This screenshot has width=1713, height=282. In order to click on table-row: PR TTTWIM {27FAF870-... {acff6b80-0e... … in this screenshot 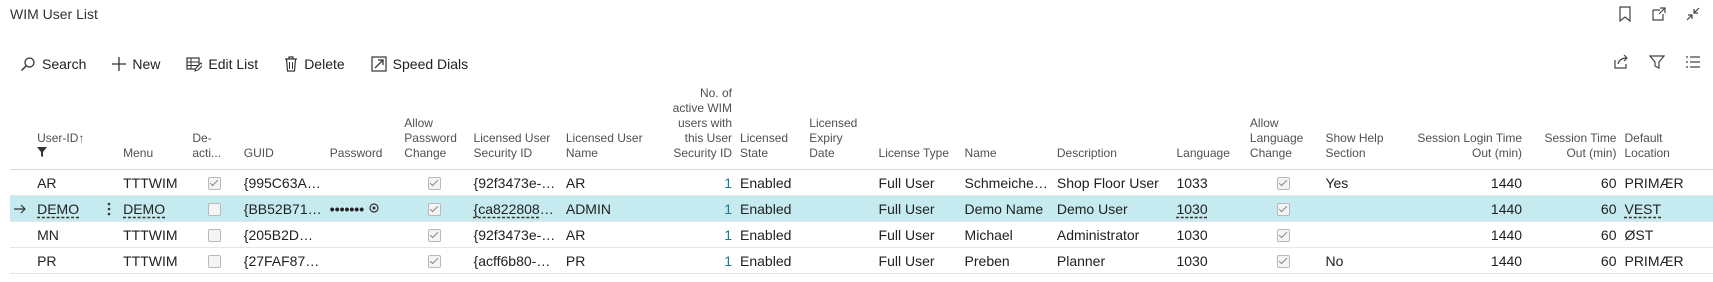, I will do `click(861, 260)`.